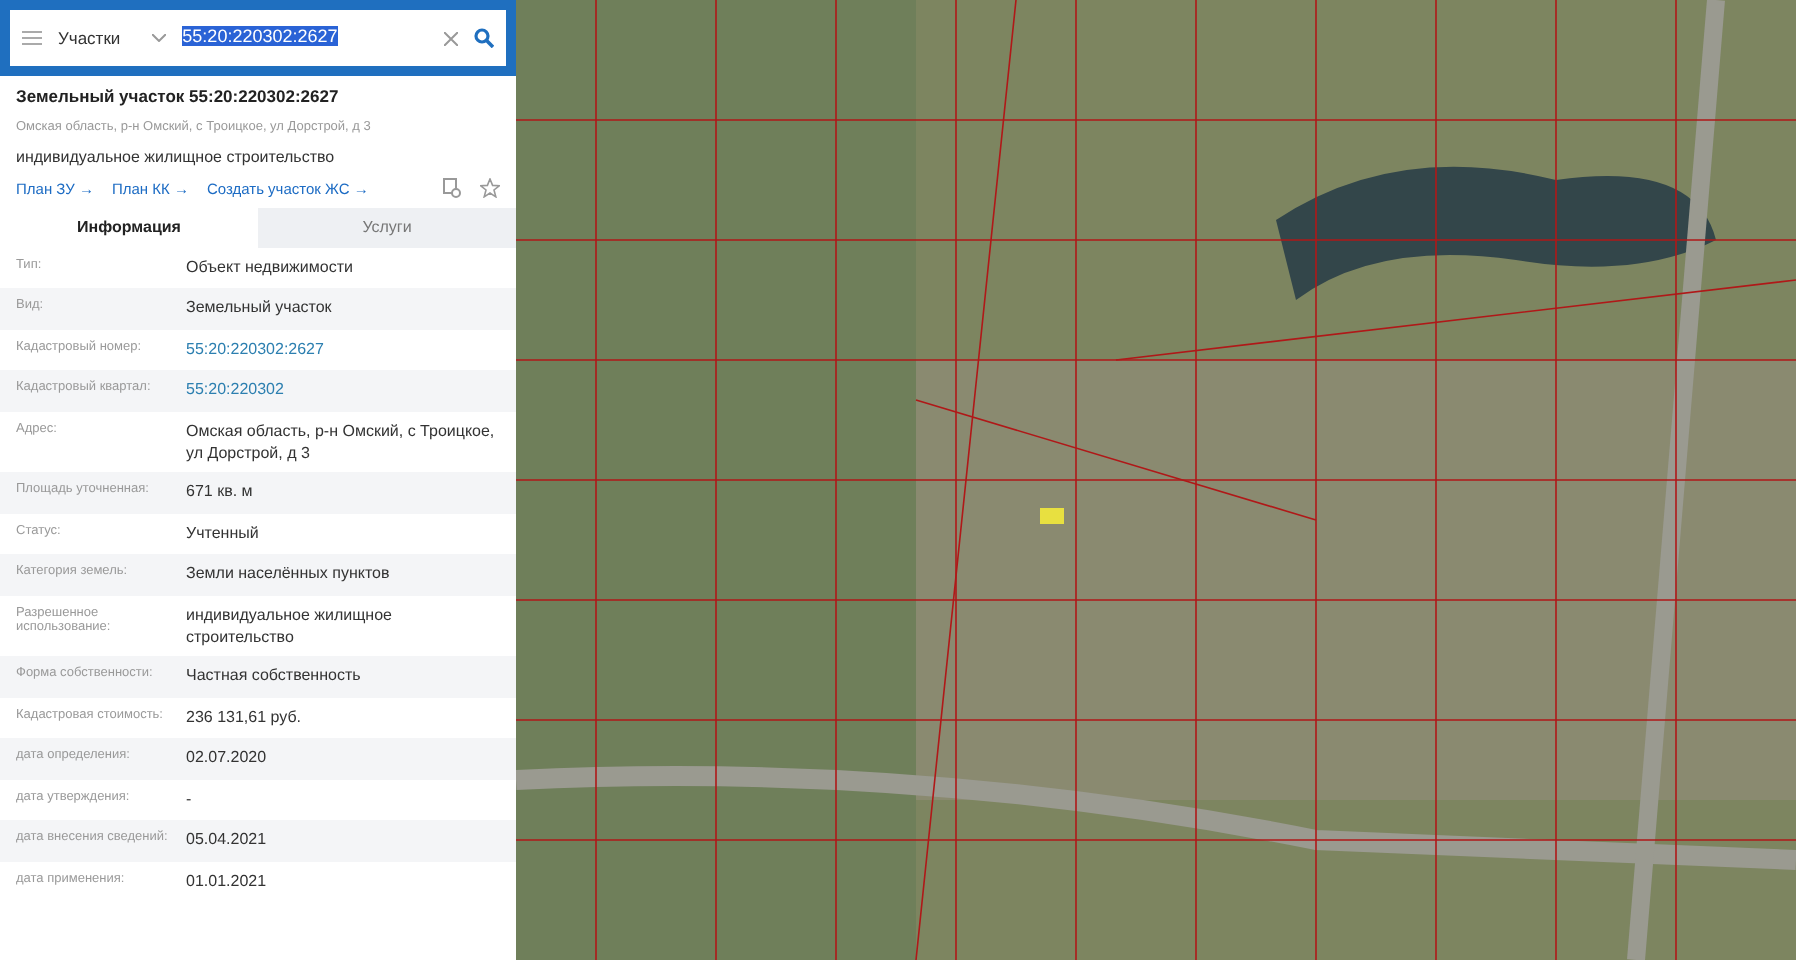 Image resolution: width=1812 pixels, height=960 pixels. What do you see at coordinates (451, 38) in the screenshot?
I see `close-icon` at bounding box center [451, 38].